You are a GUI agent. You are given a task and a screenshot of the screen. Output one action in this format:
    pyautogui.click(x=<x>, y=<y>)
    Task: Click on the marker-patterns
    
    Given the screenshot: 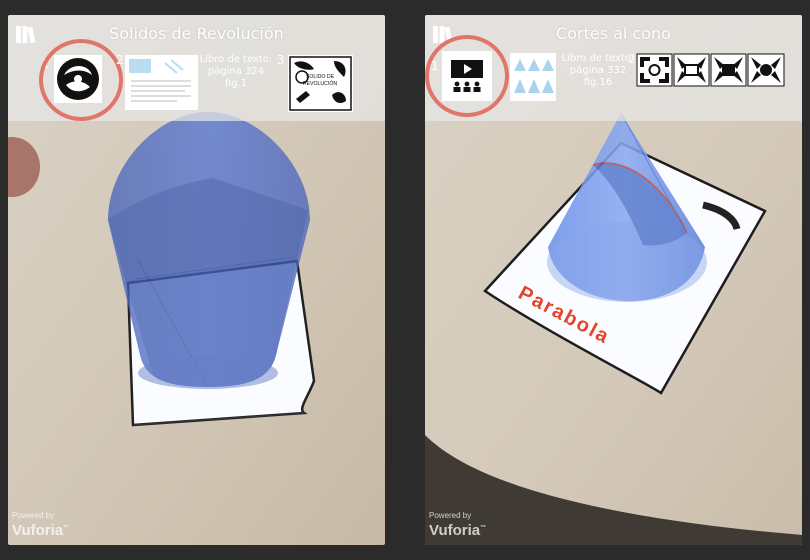 What is the action you would take?
    pyautogui.click(x=711, y=70)
    